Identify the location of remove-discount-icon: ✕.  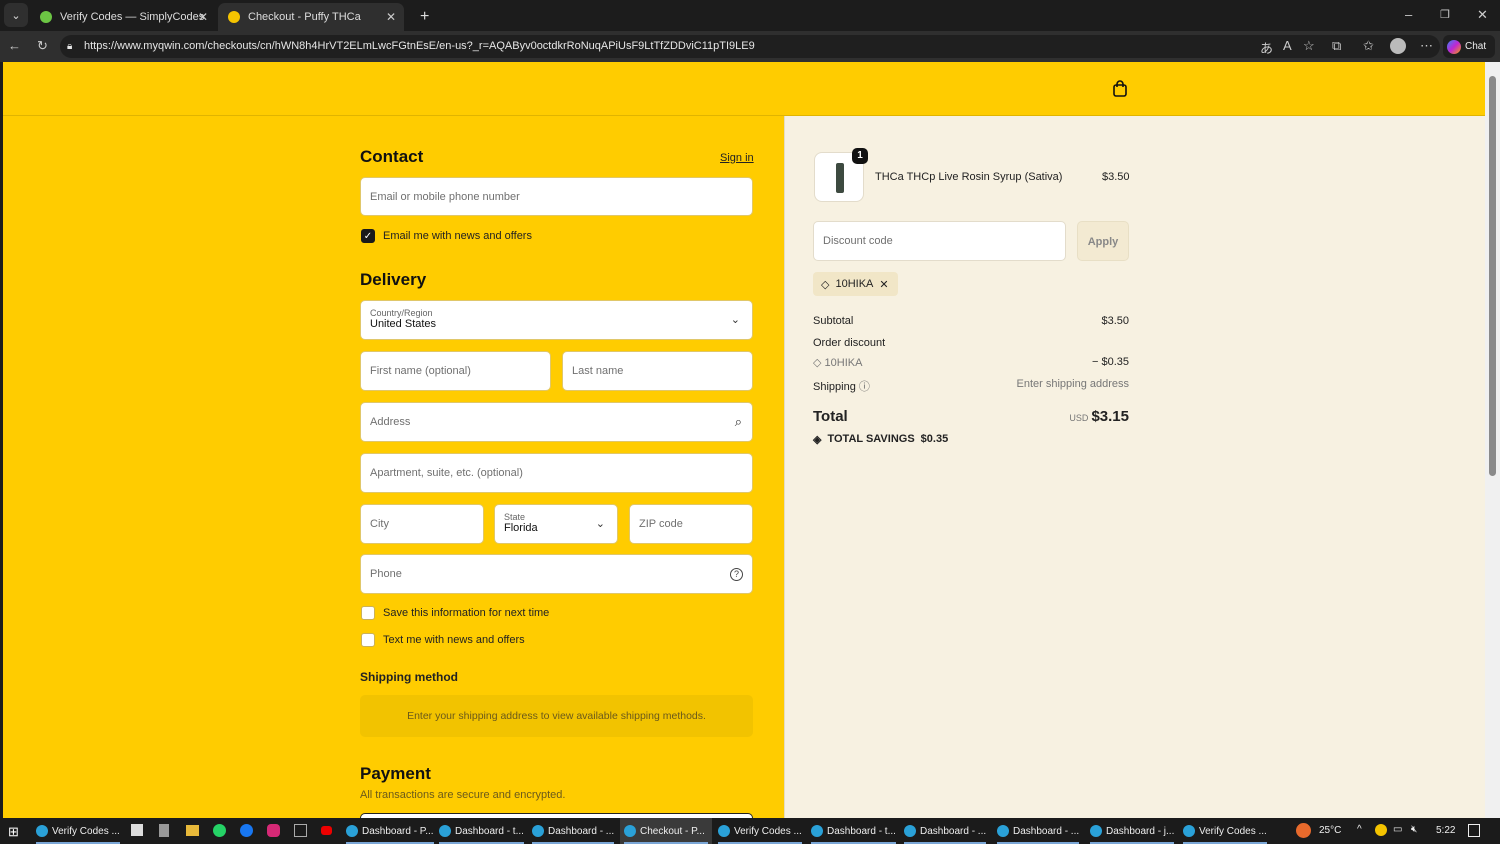
(883, 284).